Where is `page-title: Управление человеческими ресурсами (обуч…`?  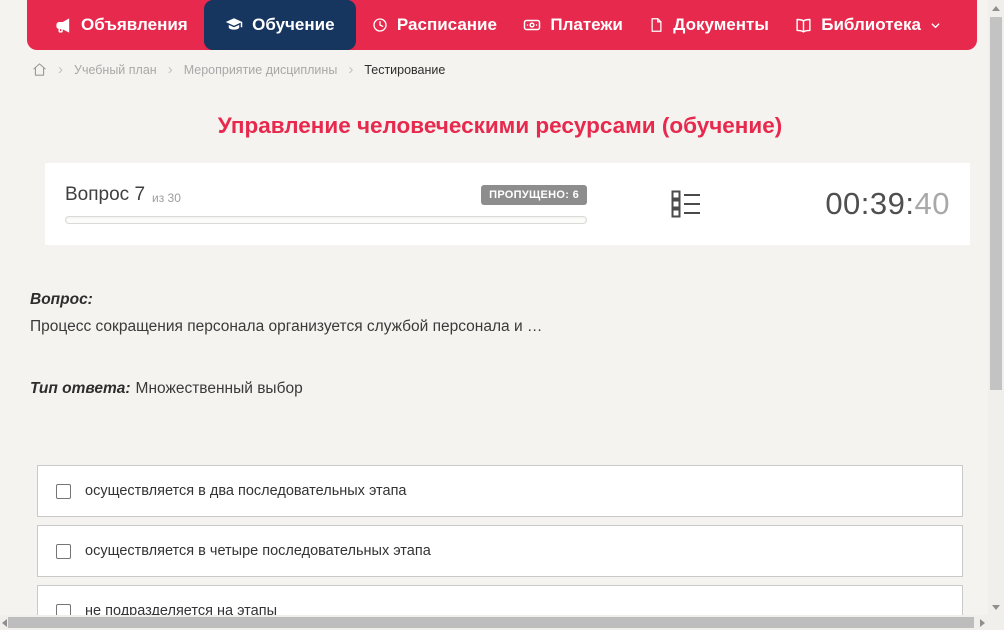 page-title: Управление человеческими ресурсами (обуч… is located at coordinates (500, 125).